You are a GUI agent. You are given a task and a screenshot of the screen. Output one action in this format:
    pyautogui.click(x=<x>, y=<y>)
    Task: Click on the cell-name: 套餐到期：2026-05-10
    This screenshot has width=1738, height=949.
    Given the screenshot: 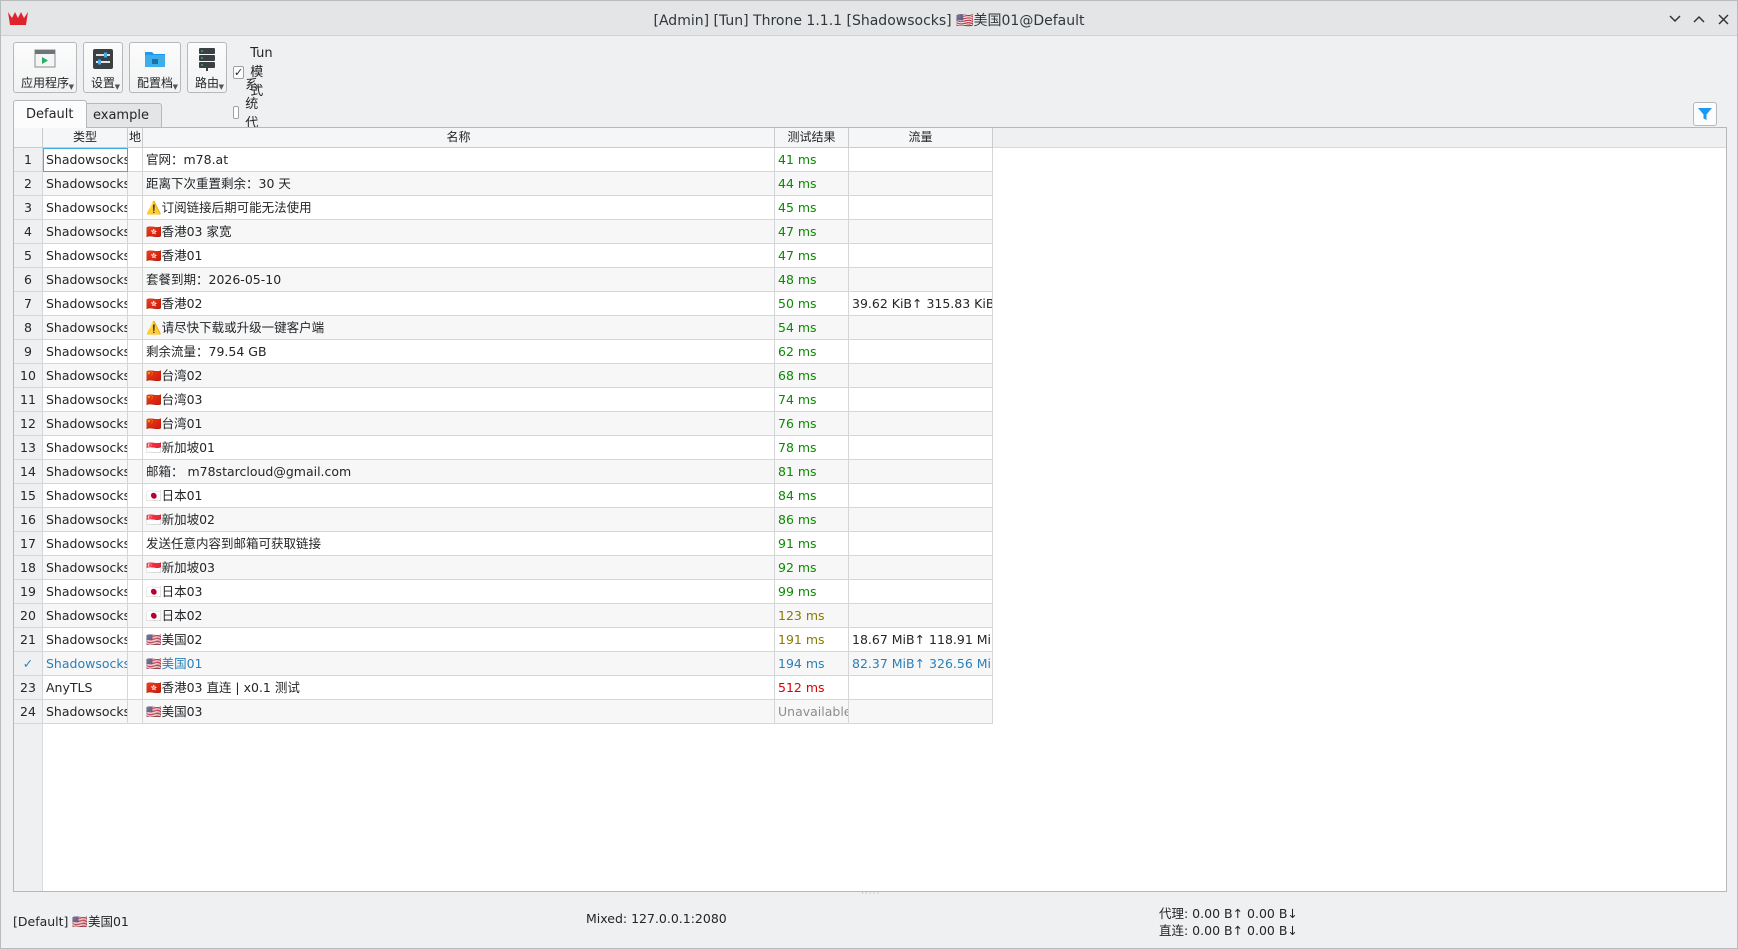 What is the action you would take?
    pyautogui.click(x=459, y=280)
    